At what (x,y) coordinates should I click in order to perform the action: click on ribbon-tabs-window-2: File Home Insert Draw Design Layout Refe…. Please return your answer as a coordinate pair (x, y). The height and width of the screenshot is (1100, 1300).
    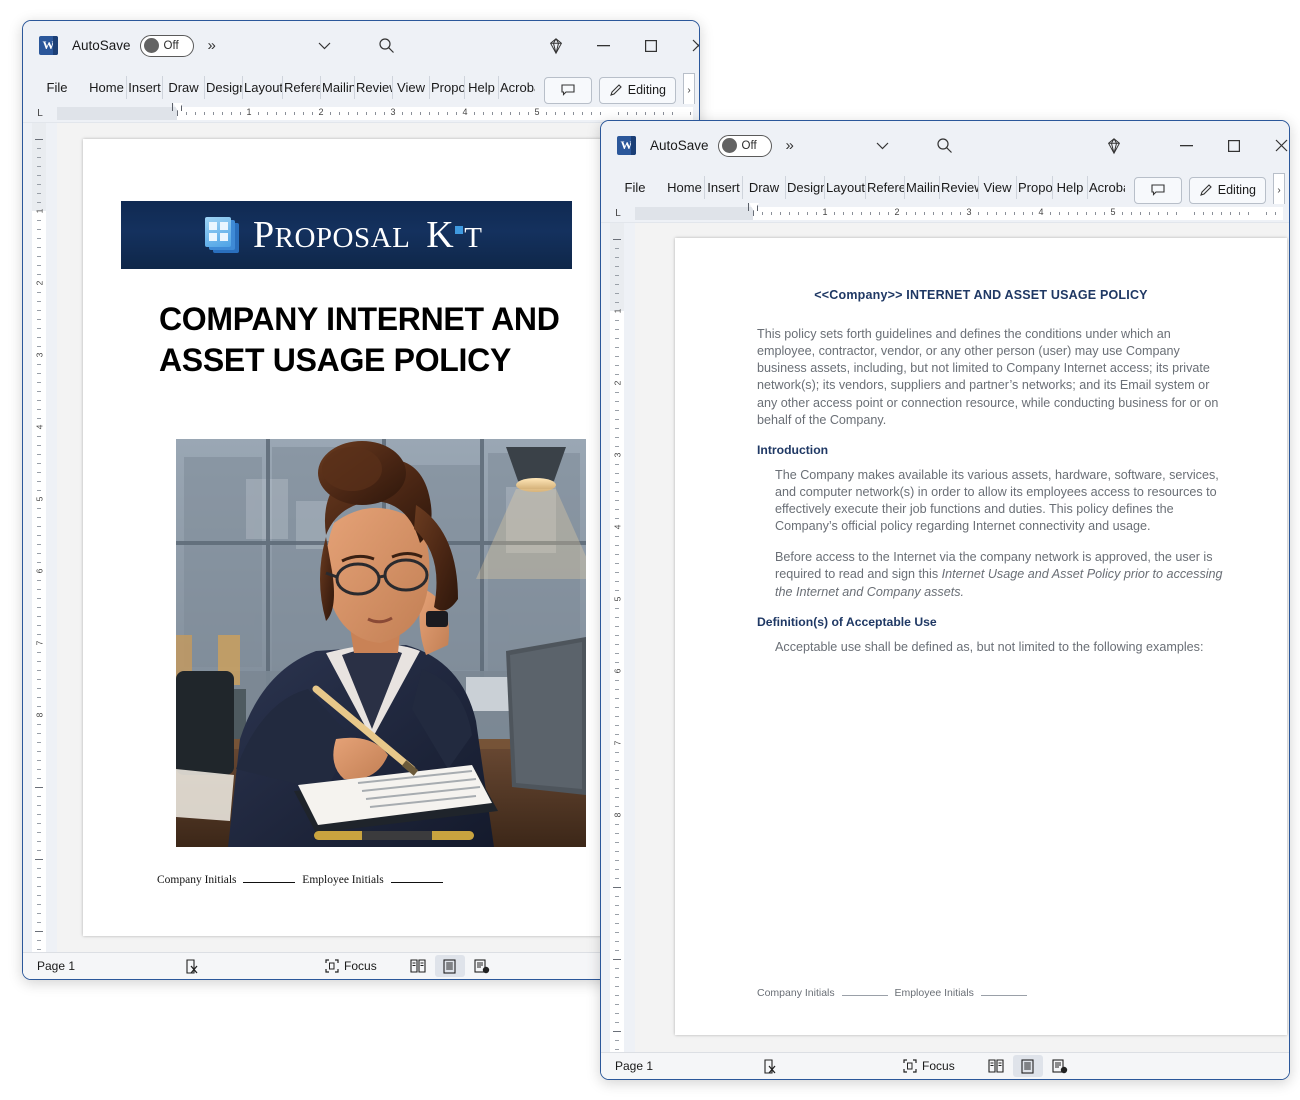
    Looking at the image, I should click on (945, 188).